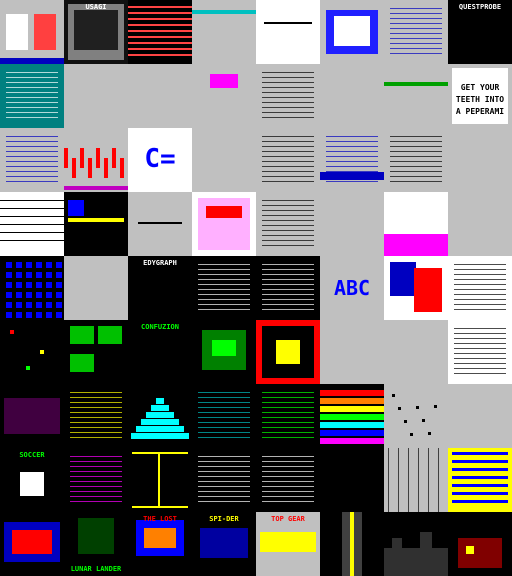  I want to click on thumbnail-tile: TOP GEAR, so click(288, 544).